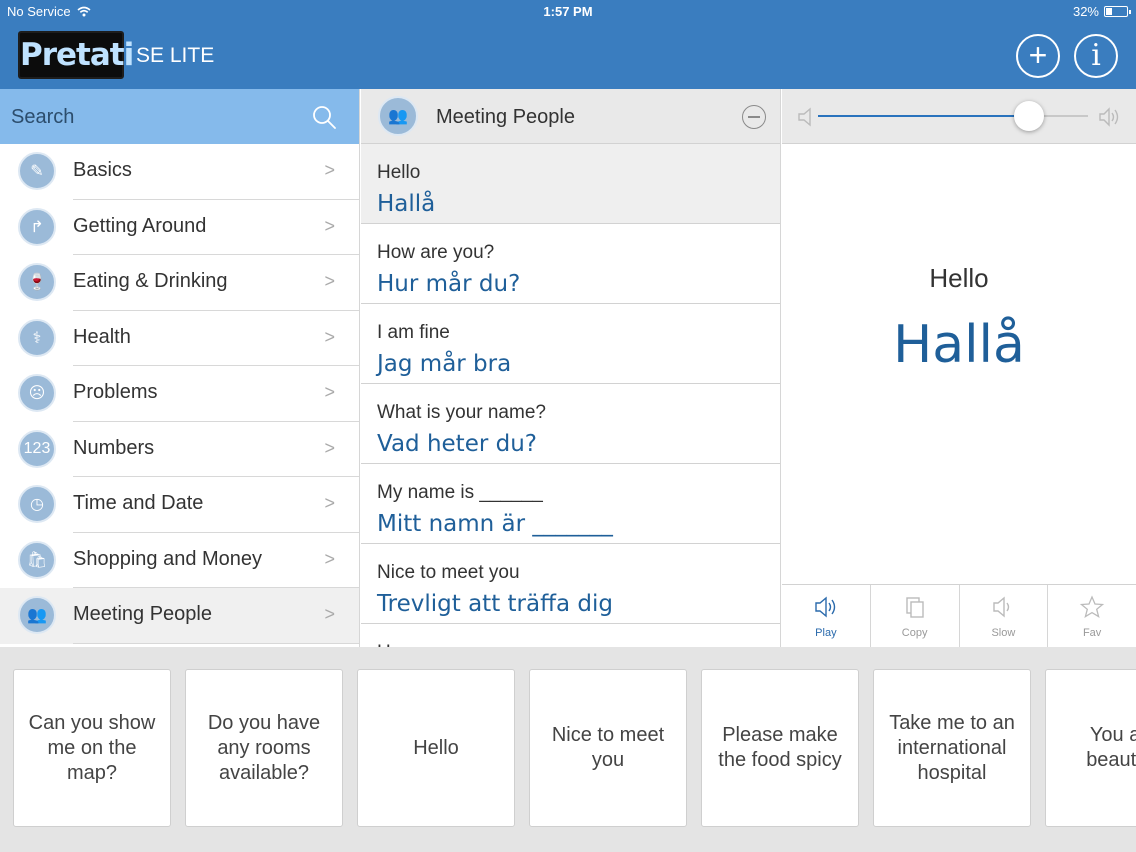  I want to click on play-label: Play, so click(826, 633).